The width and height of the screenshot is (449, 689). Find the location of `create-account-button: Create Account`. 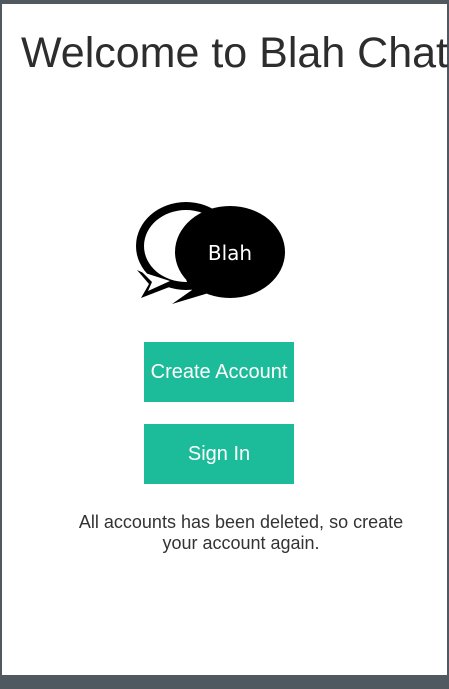

create-account-button: Create Account is located at coordinates (219, 372).